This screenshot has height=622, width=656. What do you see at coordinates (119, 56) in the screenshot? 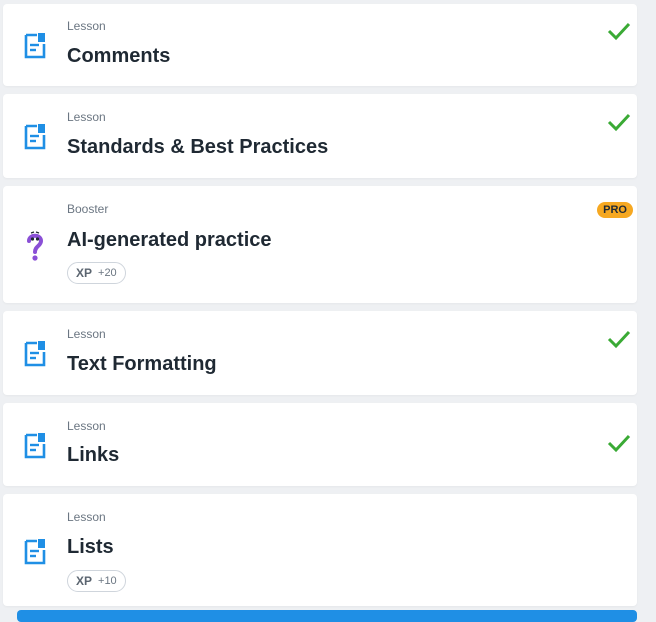
I see `item-title: Comments` at bounding box center [119, 56].